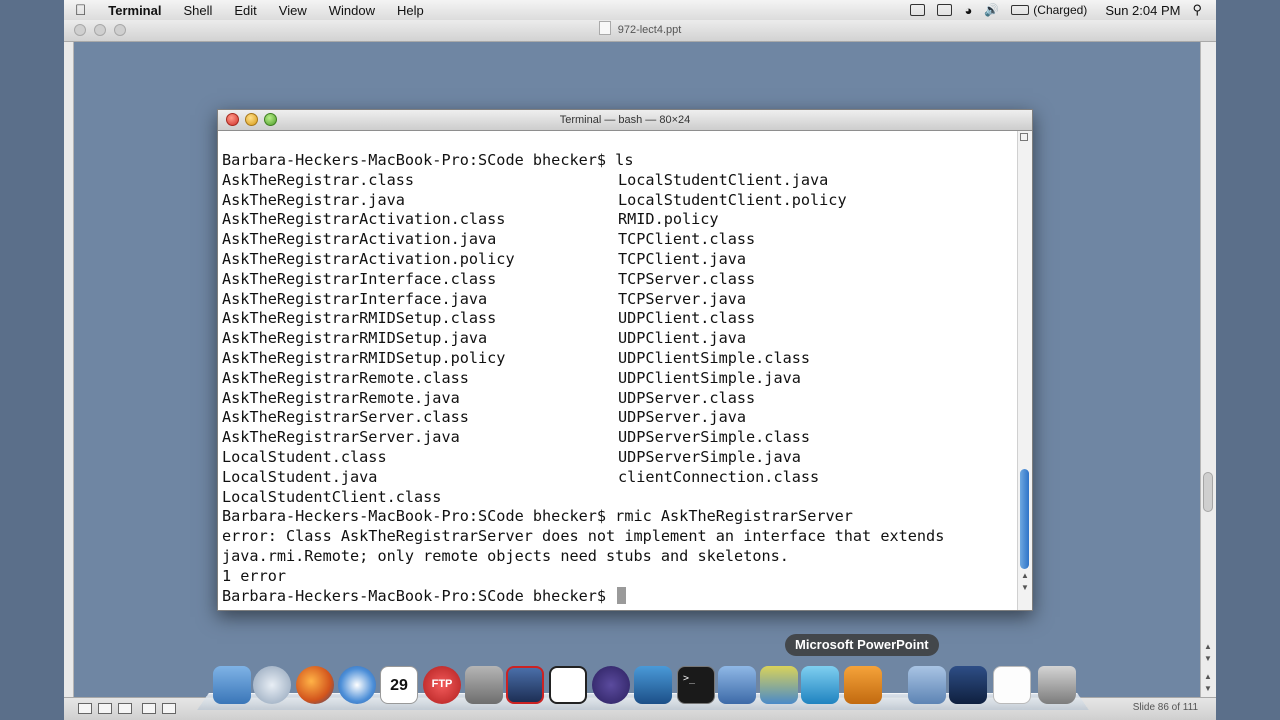  I want to click on clock: Sun 2:04 PM, so click(1142, 10).